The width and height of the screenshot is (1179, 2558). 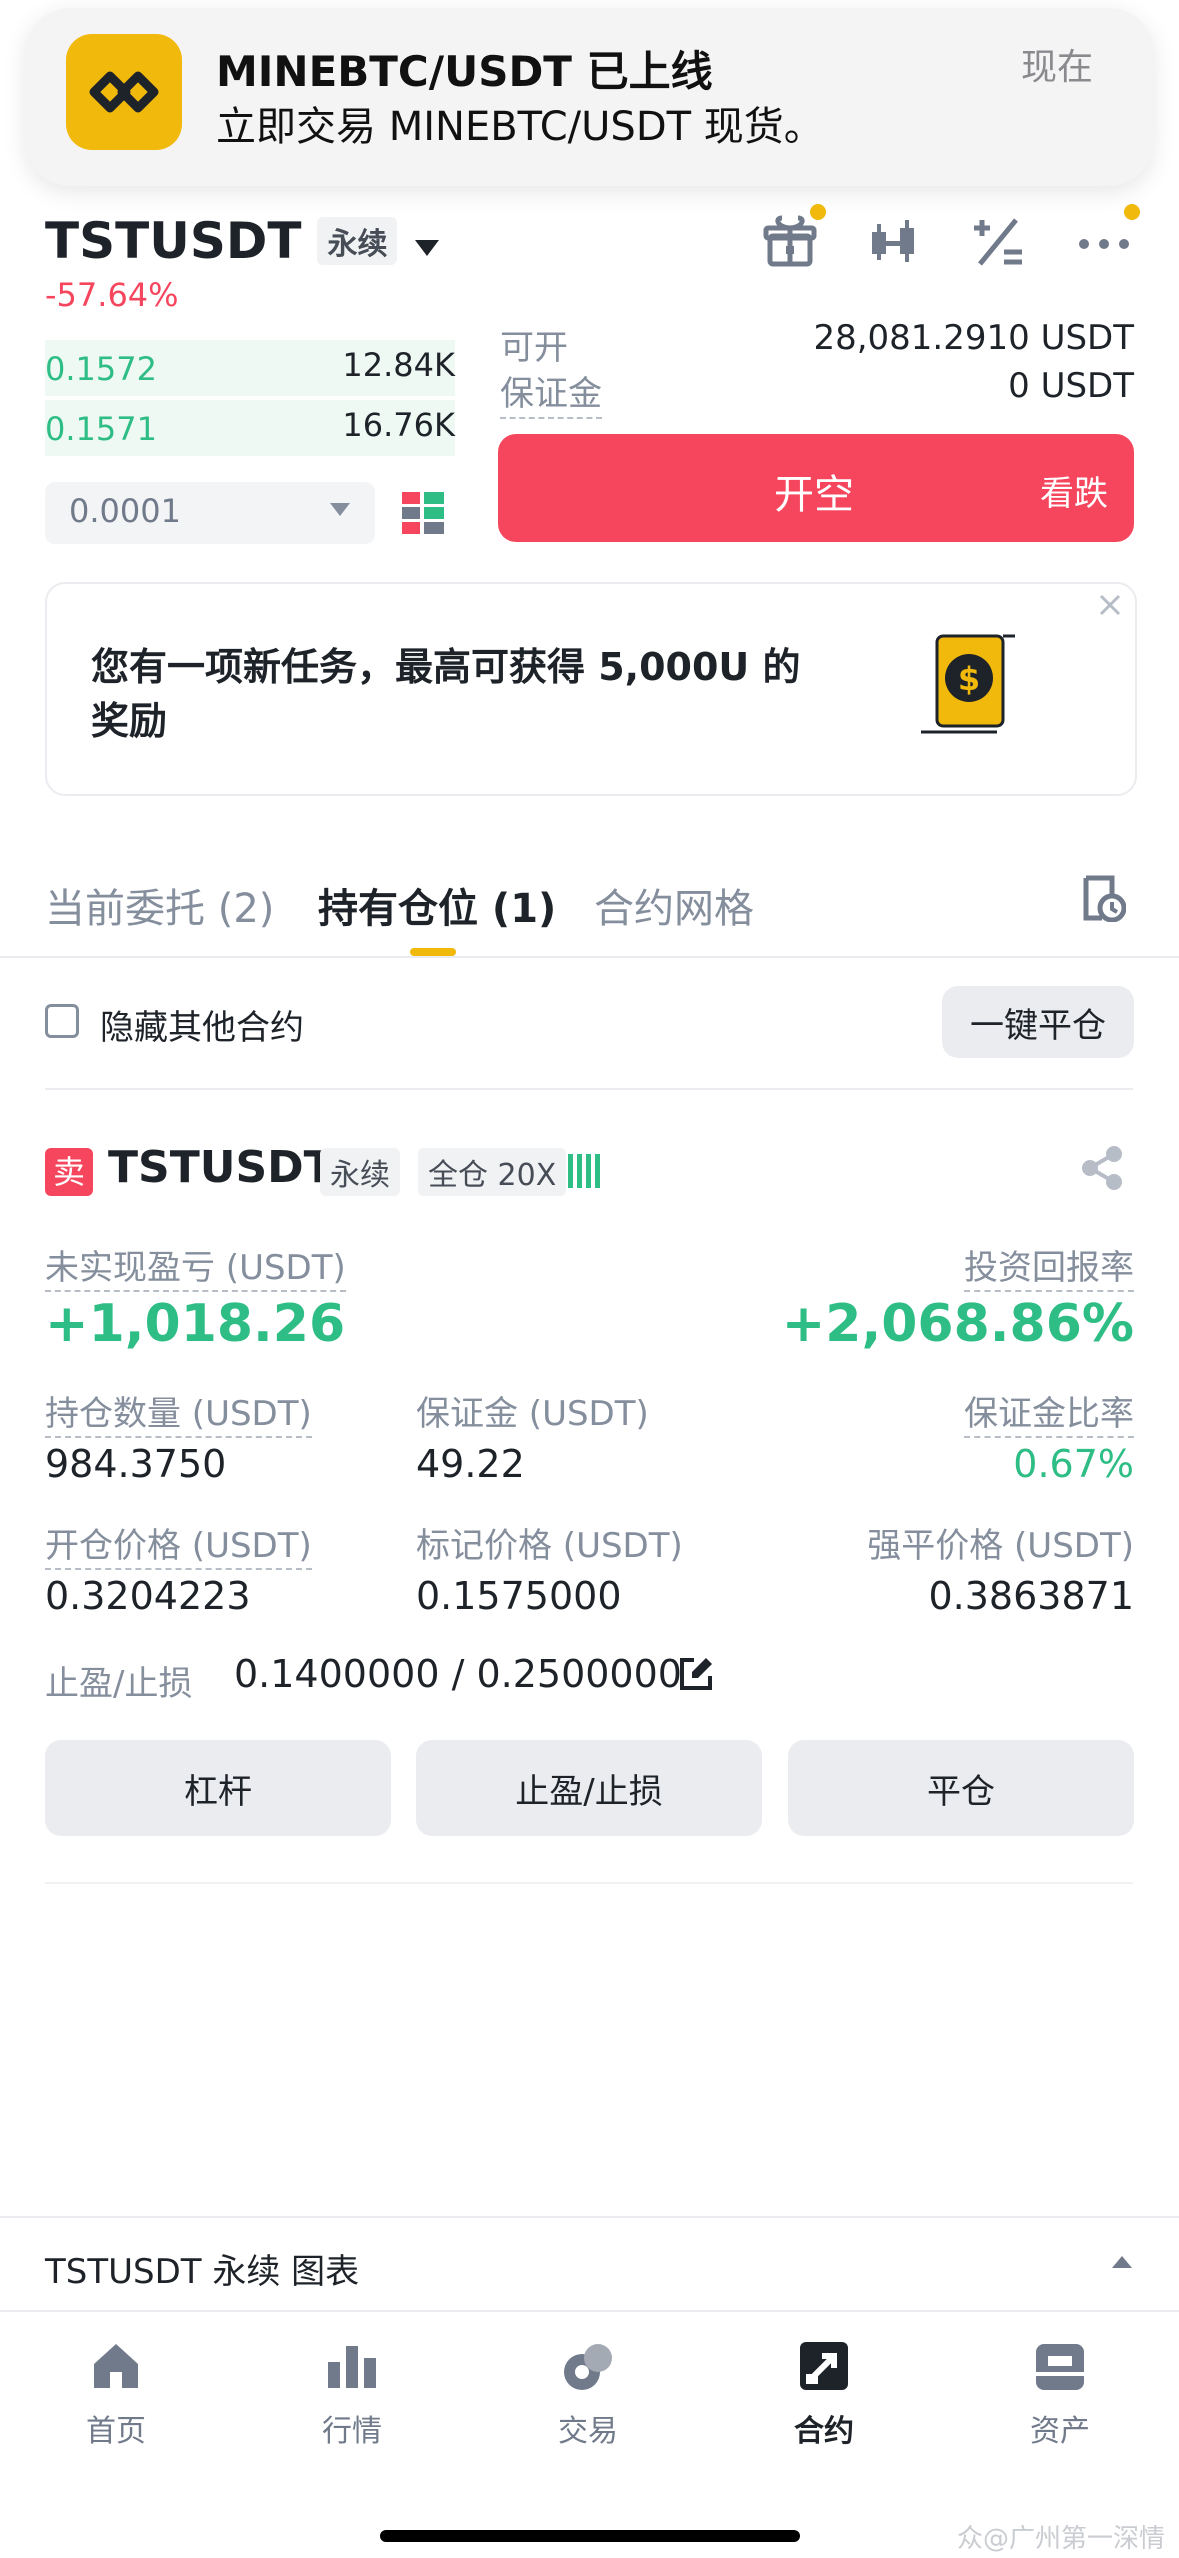 I want to click on leverage-button: 杠杆, so click(x=218, y=1788).